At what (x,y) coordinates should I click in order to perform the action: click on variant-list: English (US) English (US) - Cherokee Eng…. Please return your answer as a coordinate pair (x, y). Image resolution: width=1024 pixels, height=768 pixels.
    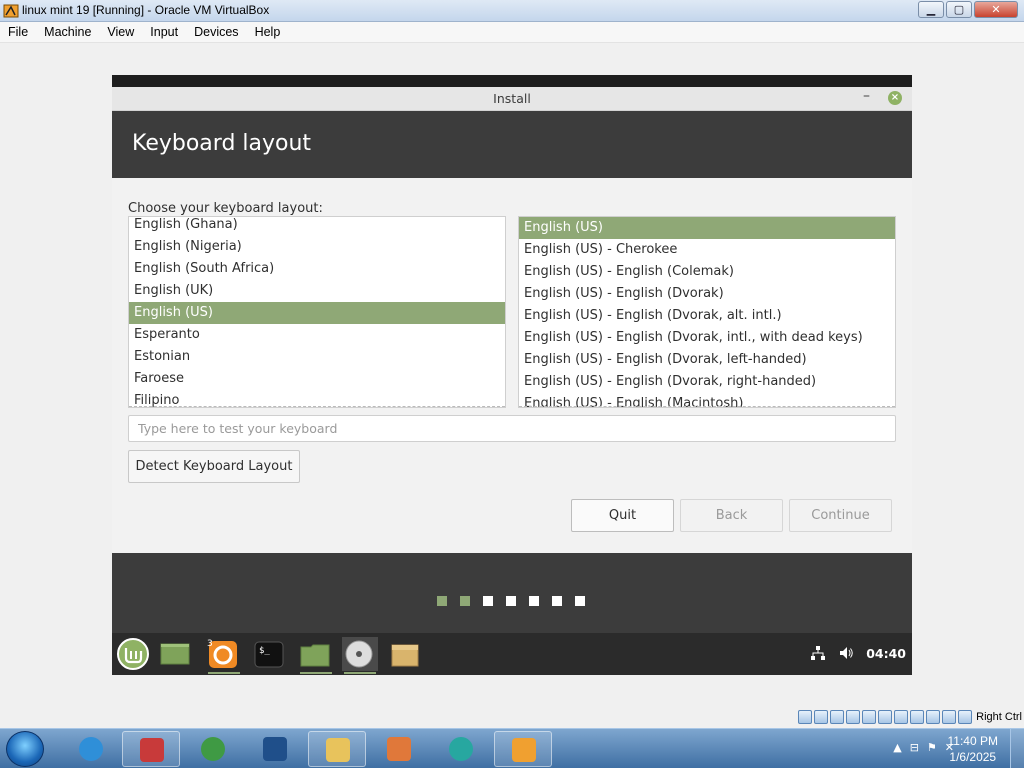
    Looking at the image, I should click on (707, 312).